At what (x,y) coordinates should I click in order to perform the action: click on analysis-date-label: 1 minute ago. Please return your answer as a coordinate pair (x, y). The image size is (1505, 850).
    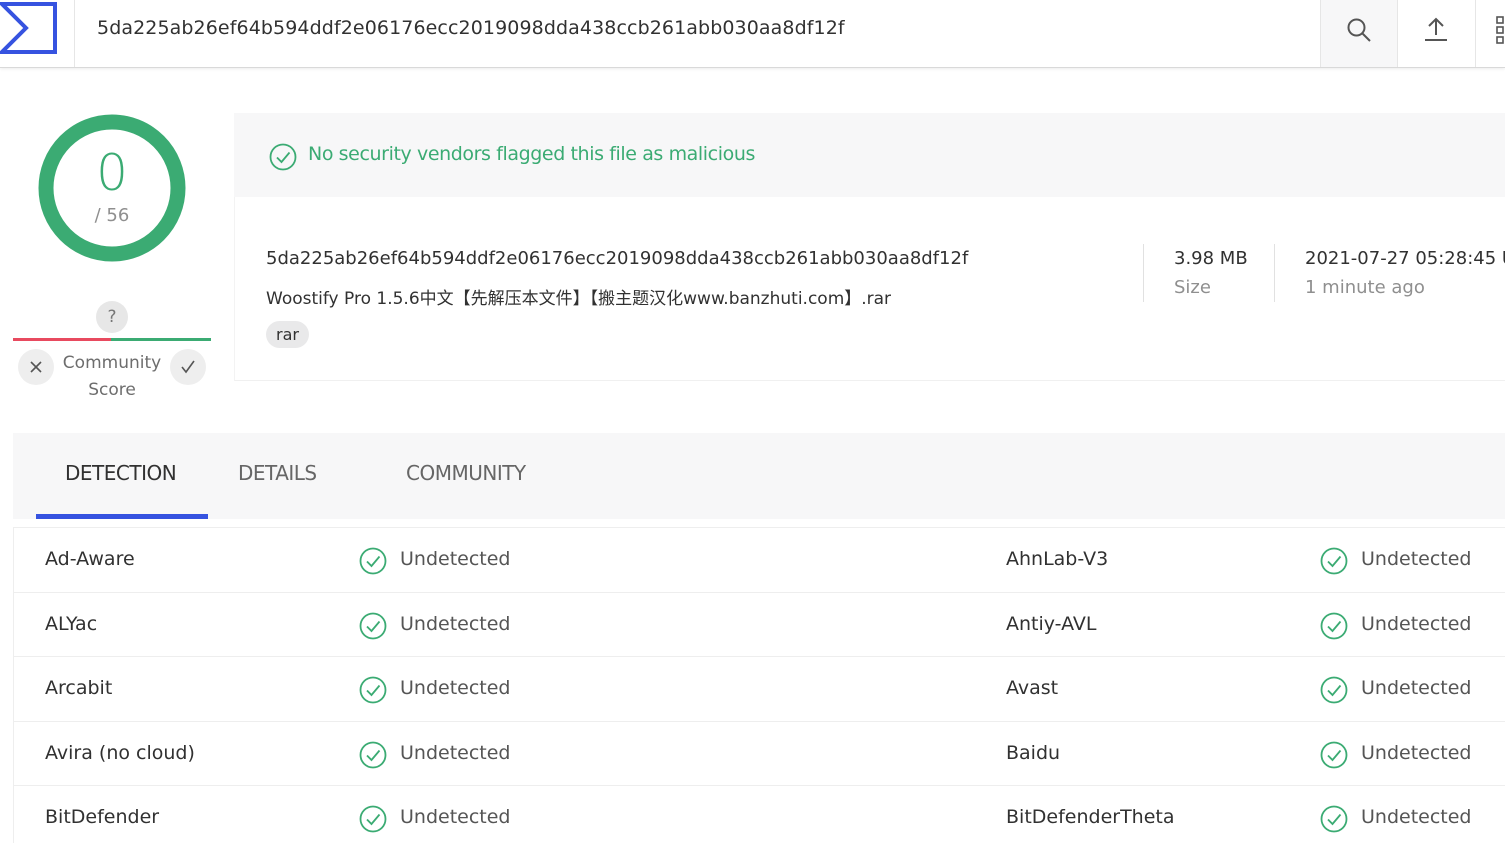
    Looking at the image, I should click on (1365, 287).